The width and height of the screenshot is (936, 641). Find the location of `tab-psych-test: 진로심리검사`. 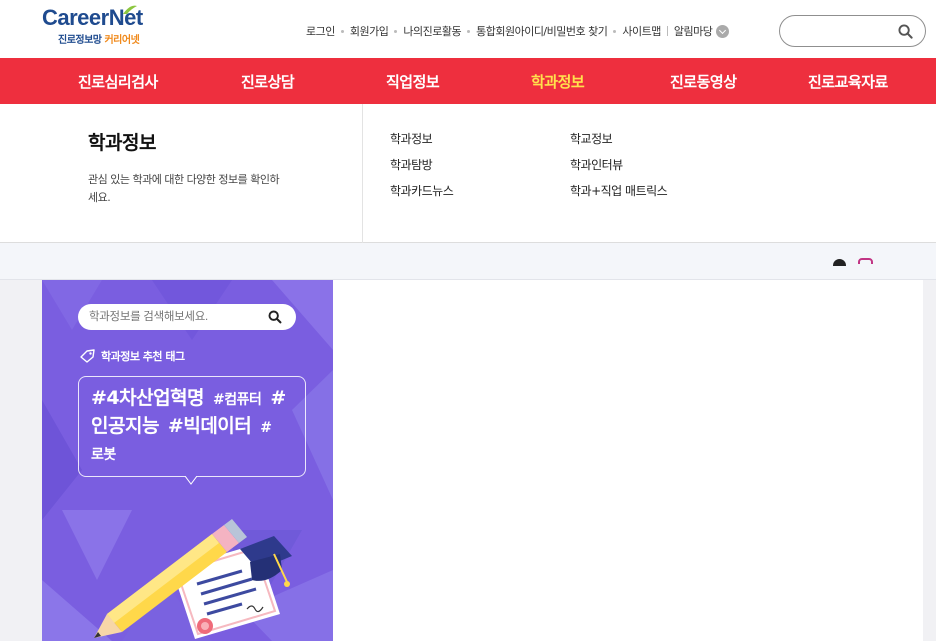

tab-psych-test: 진로심리검사 is located at coordinates (118, 81).